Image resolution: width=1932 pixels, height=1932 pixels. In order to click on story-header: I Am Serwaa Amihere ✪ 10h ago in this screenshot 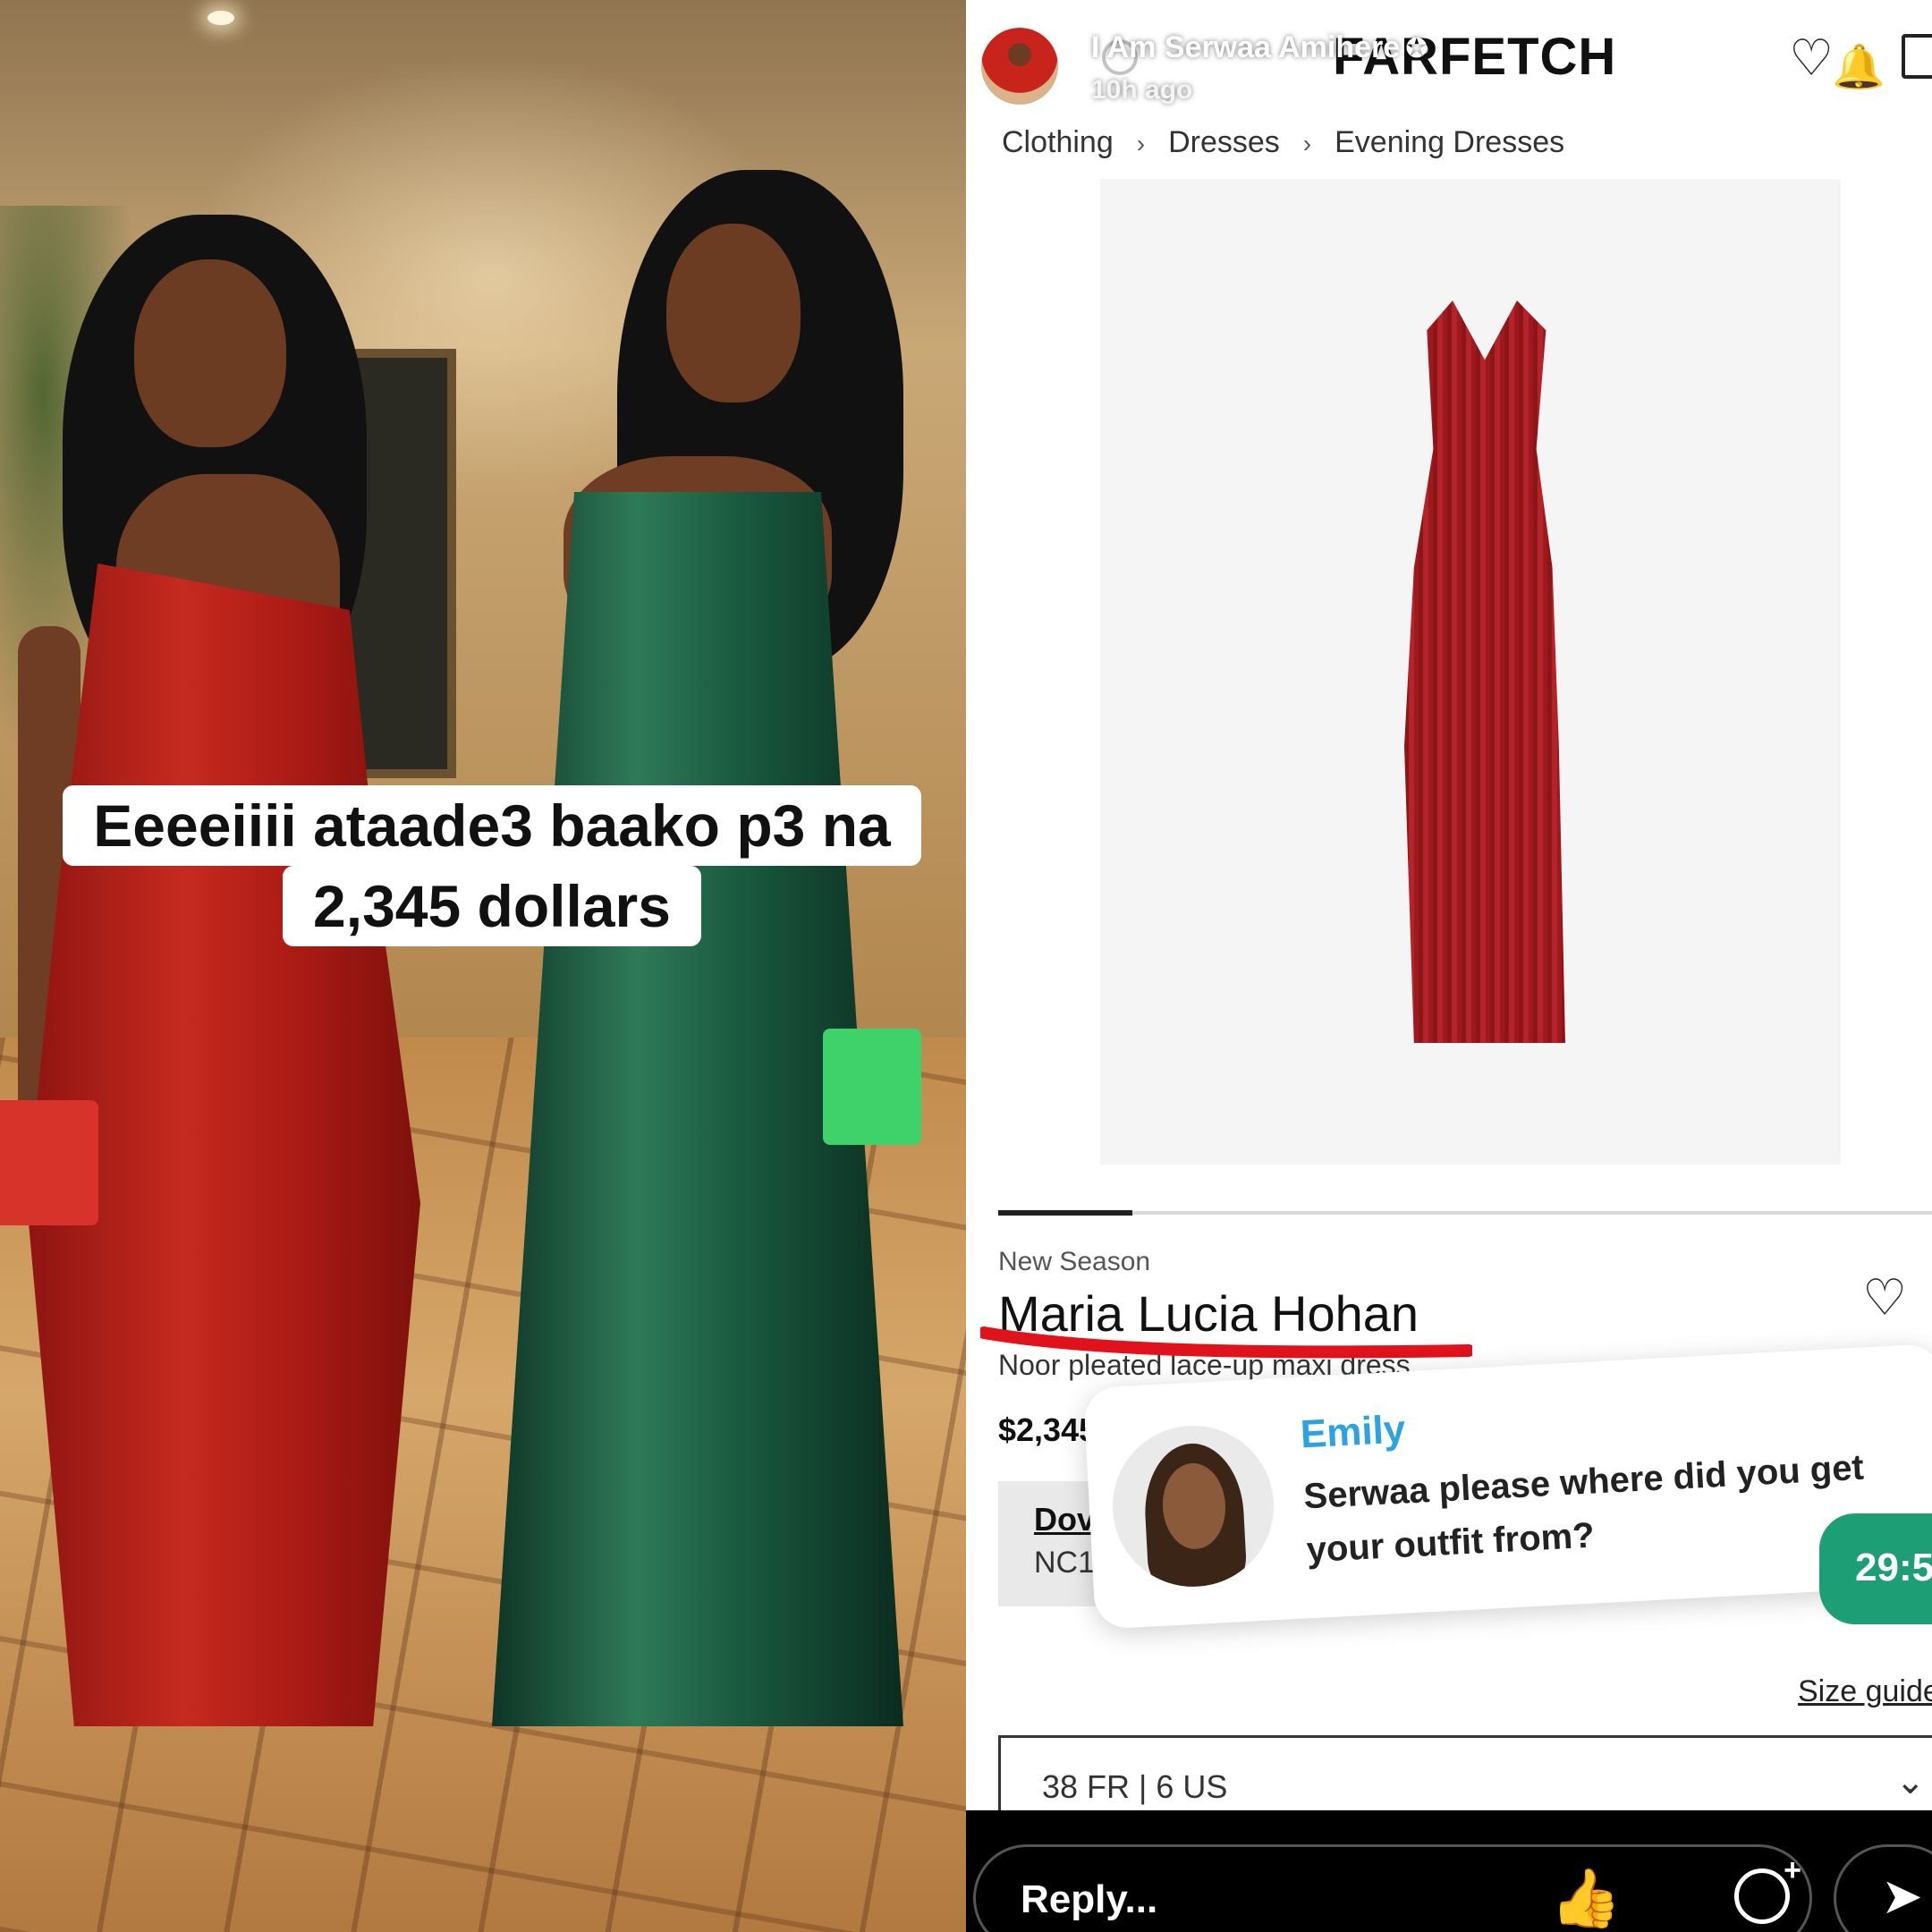, I will do `click(1455, 69)`.